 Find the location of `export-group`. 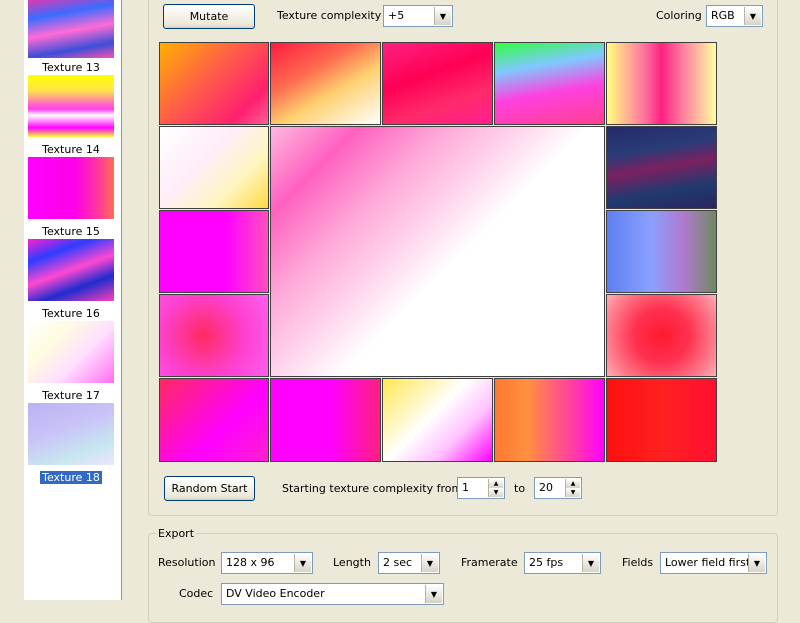

export-group is located at coordinates (463, 578).